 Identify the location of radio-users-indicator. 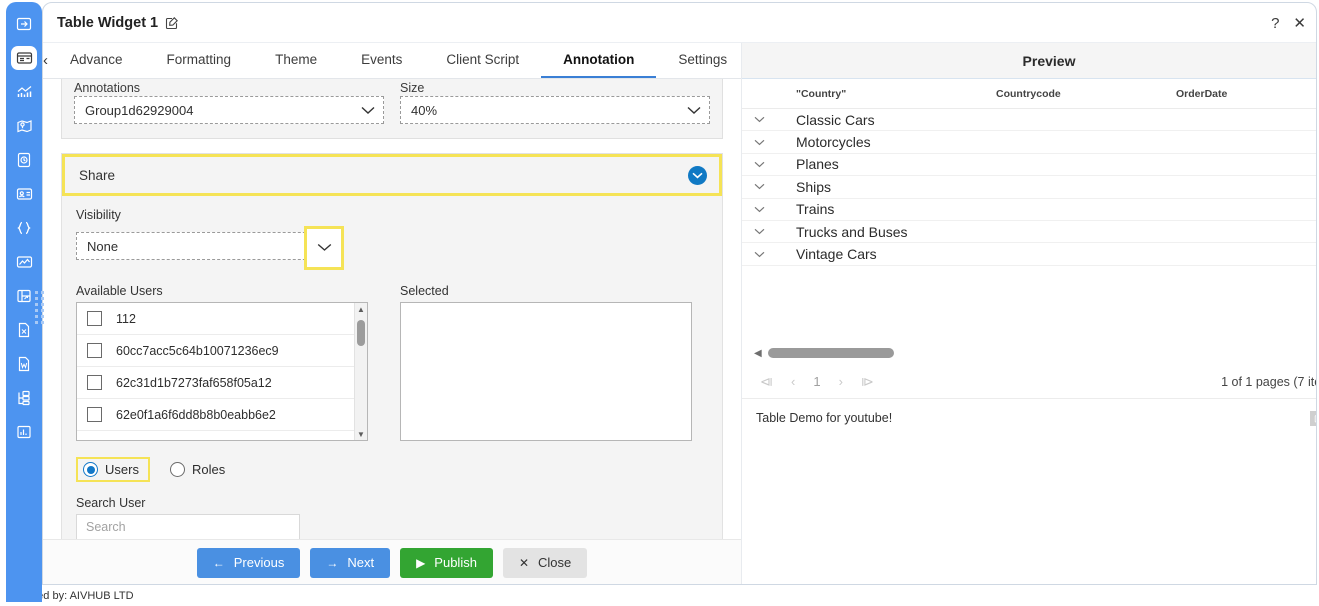
(90, 469).